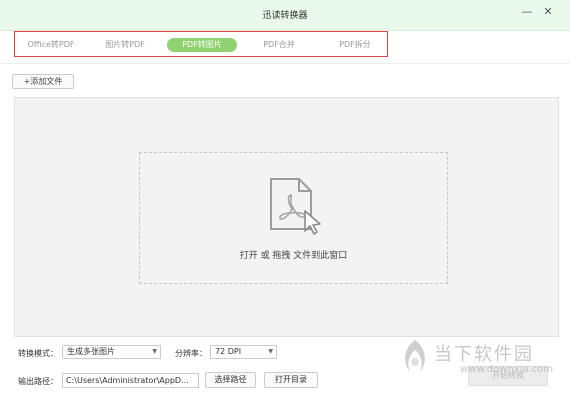 The height and width of the screenshot is (400, 570). What do you see at coordinates (291, 380) in the screenshot?
I see `open-directory-button: 打开目录` at bounding box center [291, 380].